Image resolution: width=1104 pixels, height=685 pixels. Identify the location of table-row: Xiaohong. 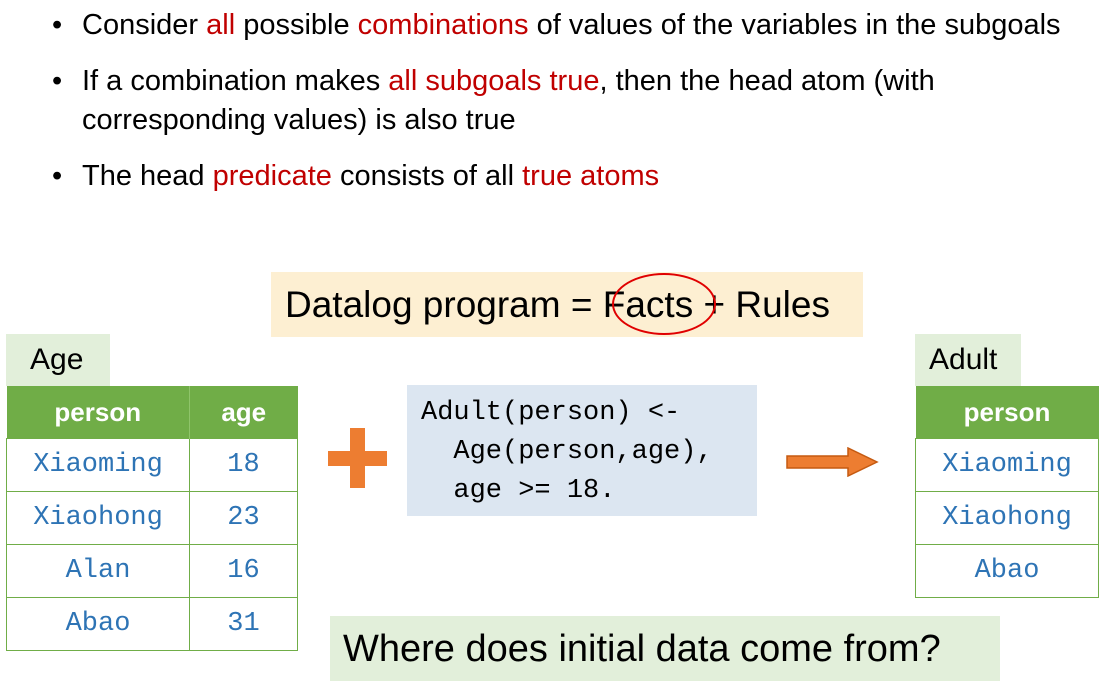
(1007, 518).